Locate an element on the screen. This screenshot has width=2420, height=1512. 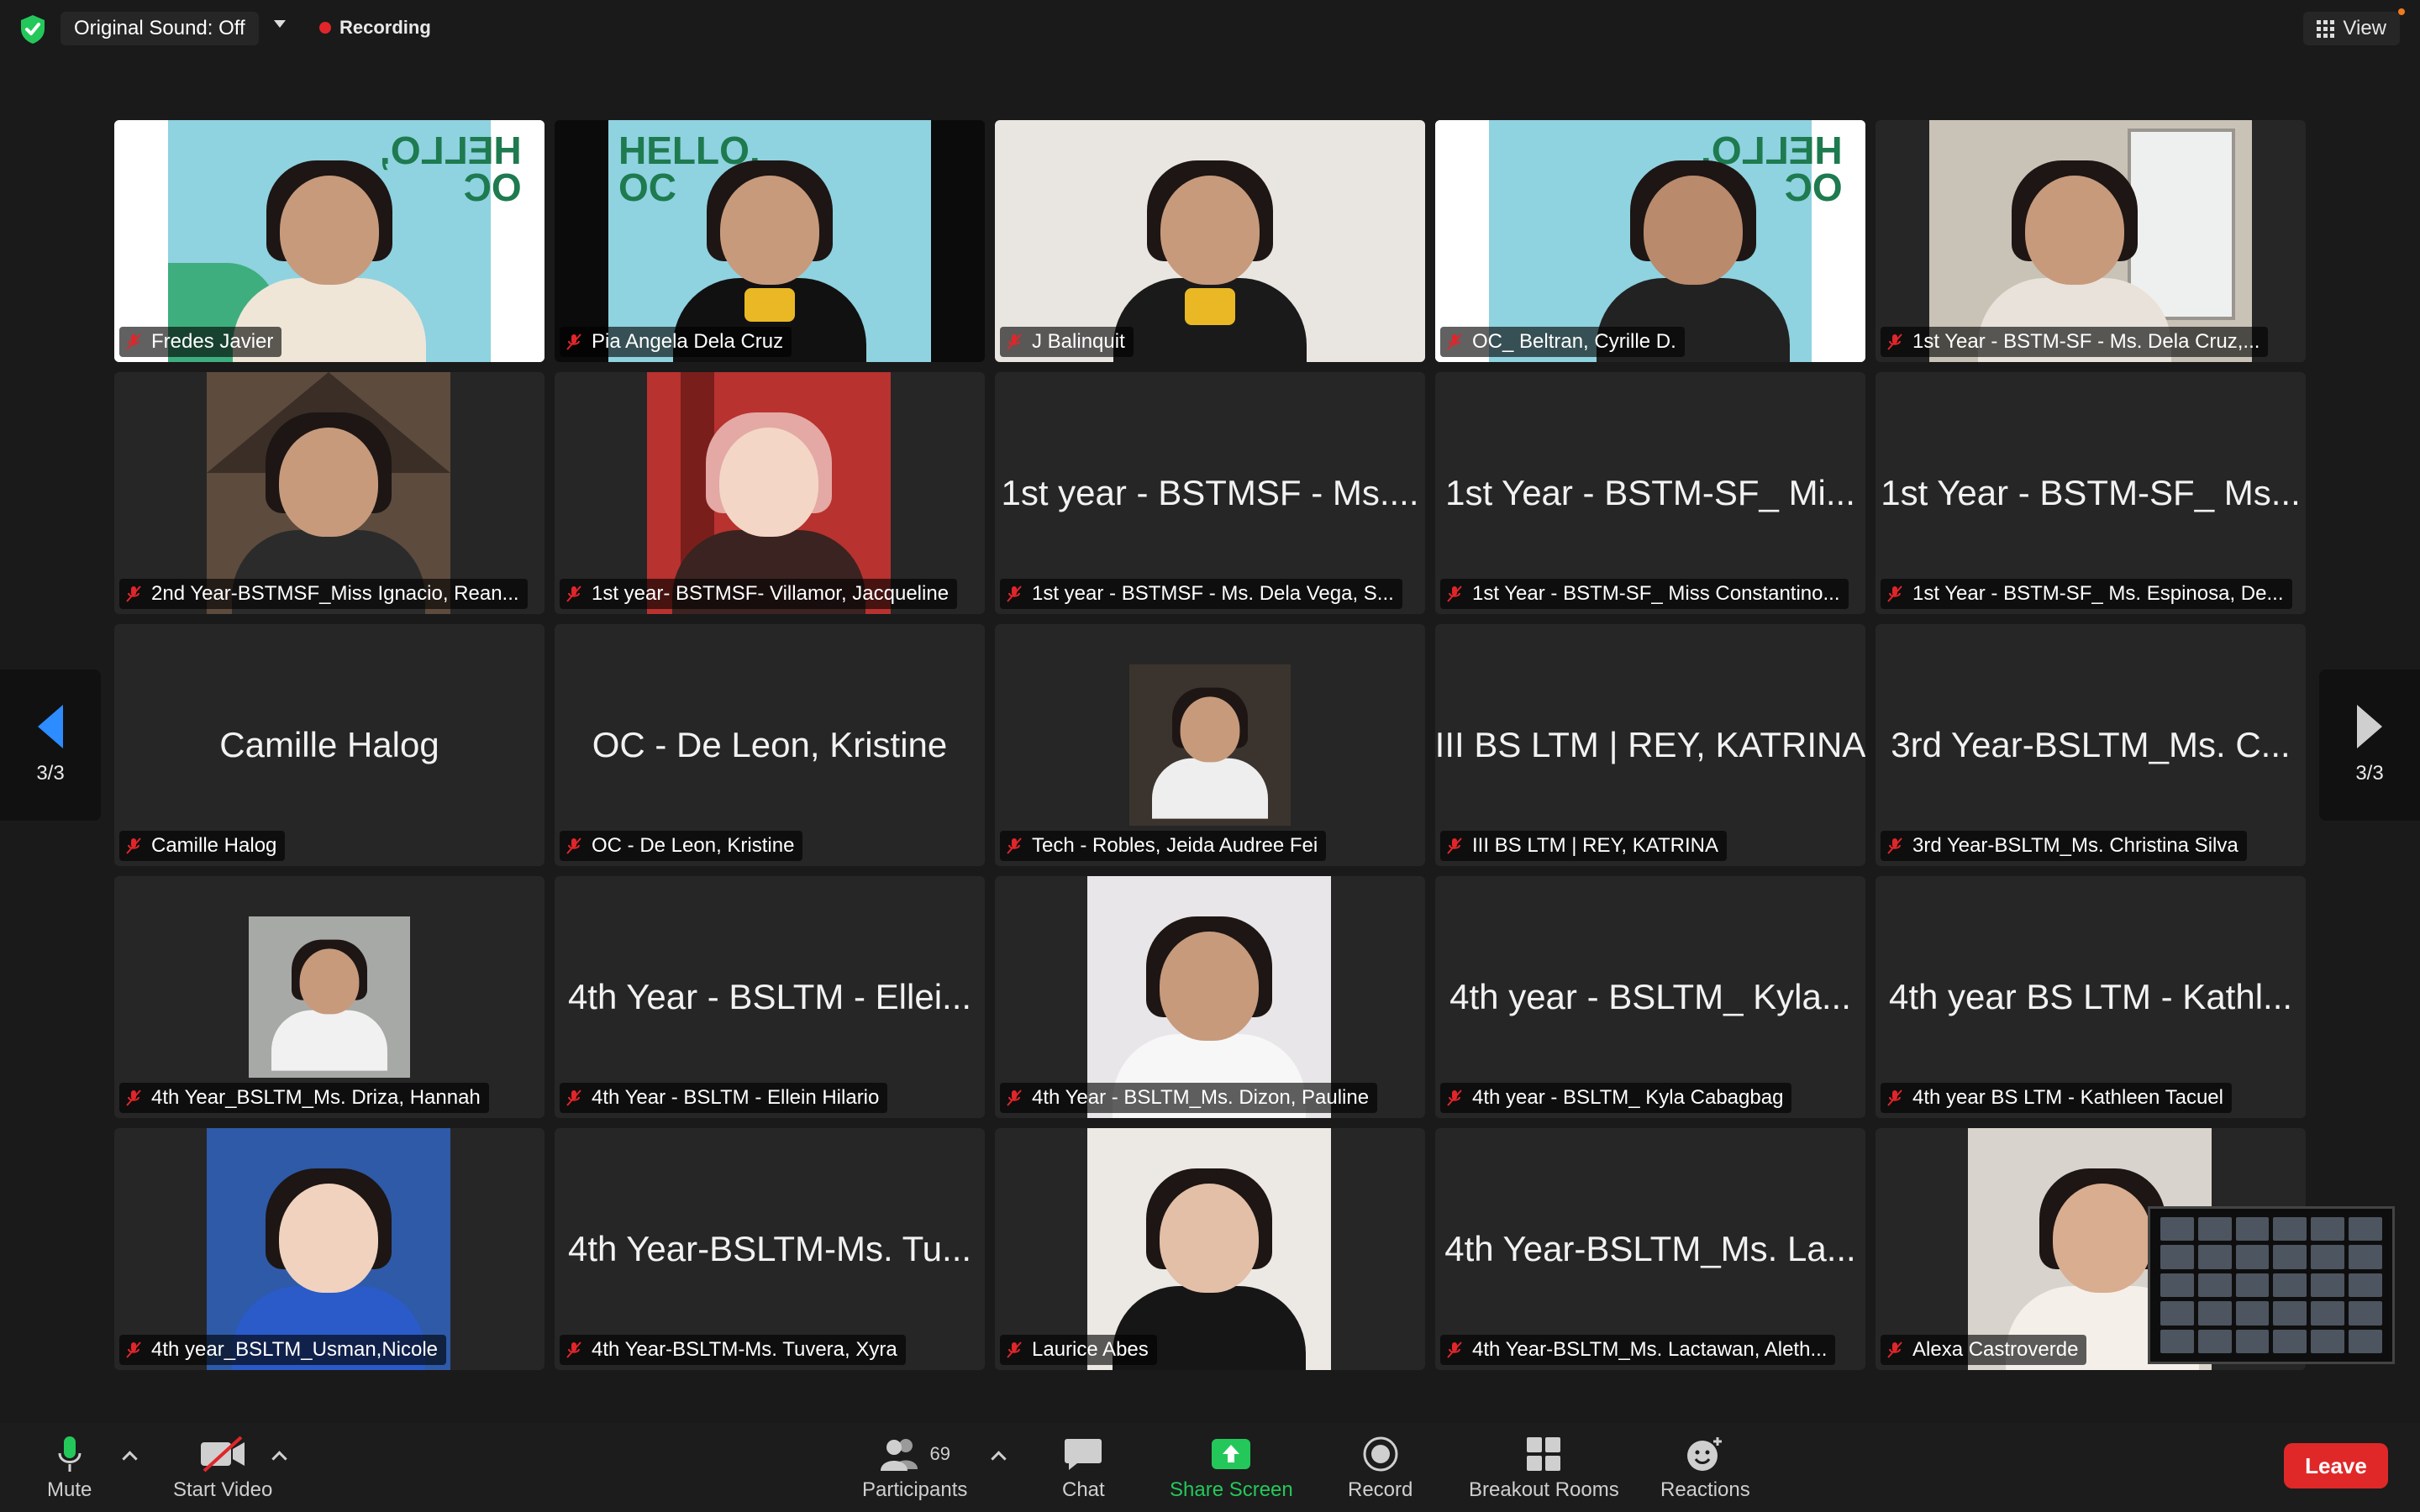
participant-name-label: 4th Year-BSLTM-Ms. Tuvera, Xyra is located at coordinates (733, 1350).